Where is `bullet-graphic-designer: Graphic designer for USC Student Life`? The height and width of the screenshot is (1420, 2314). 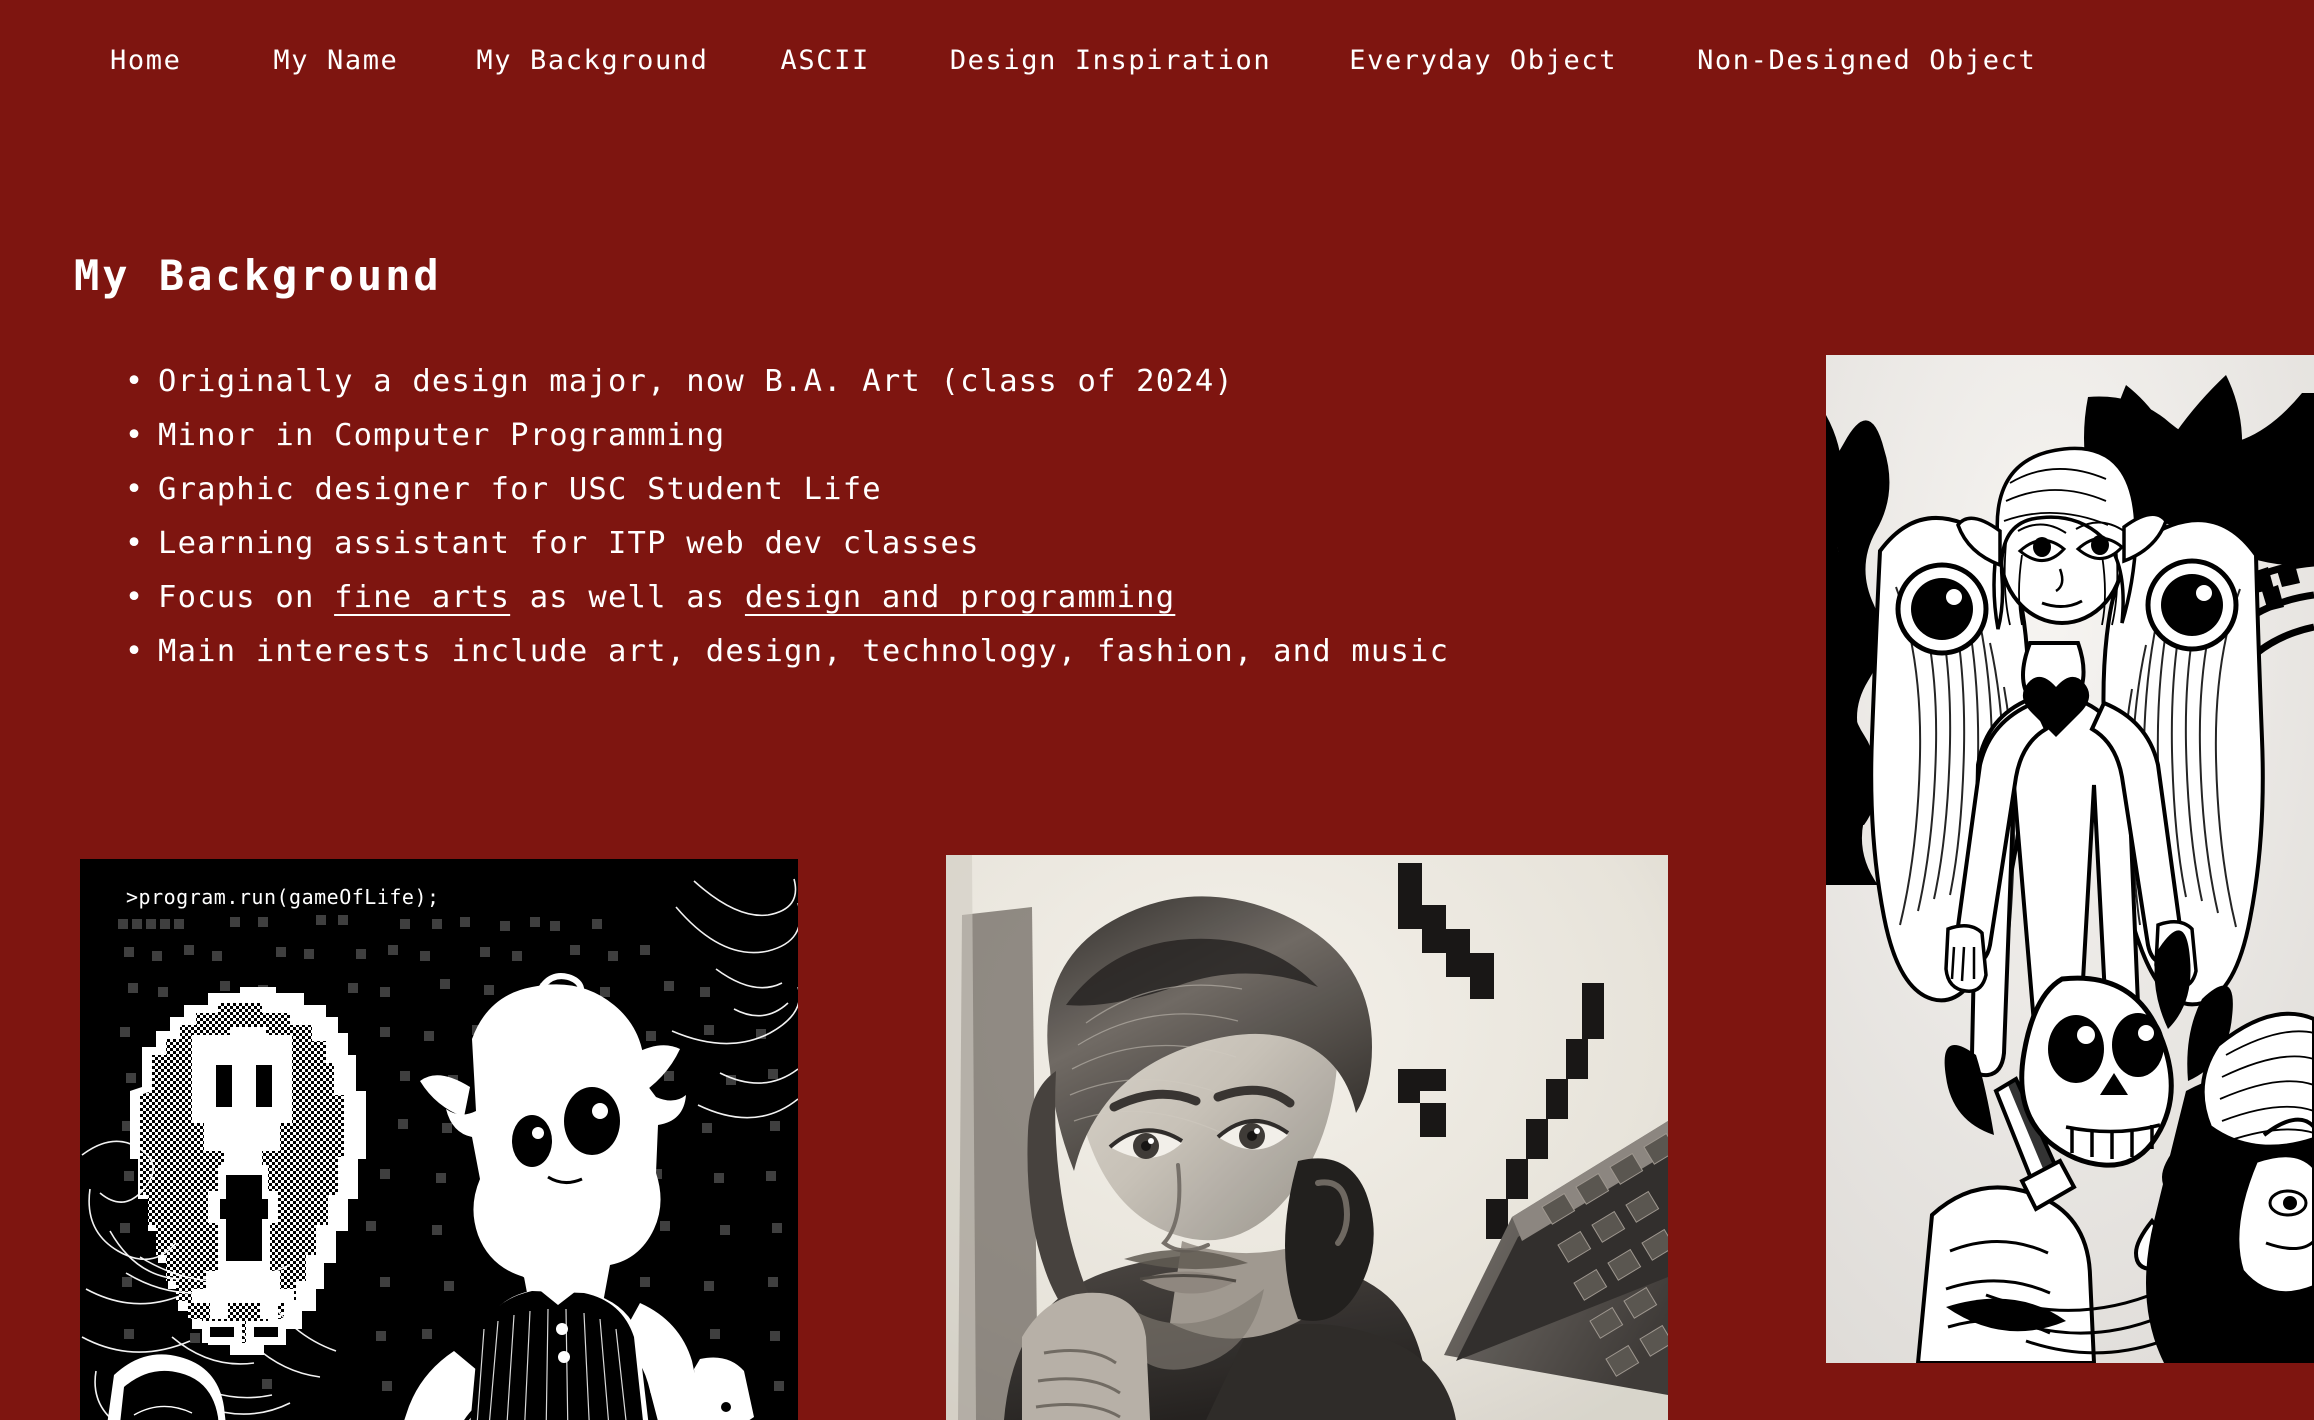 bullet-graphic-designer: Graphic designer for USC Student Life is located at coordinates (937, 490).